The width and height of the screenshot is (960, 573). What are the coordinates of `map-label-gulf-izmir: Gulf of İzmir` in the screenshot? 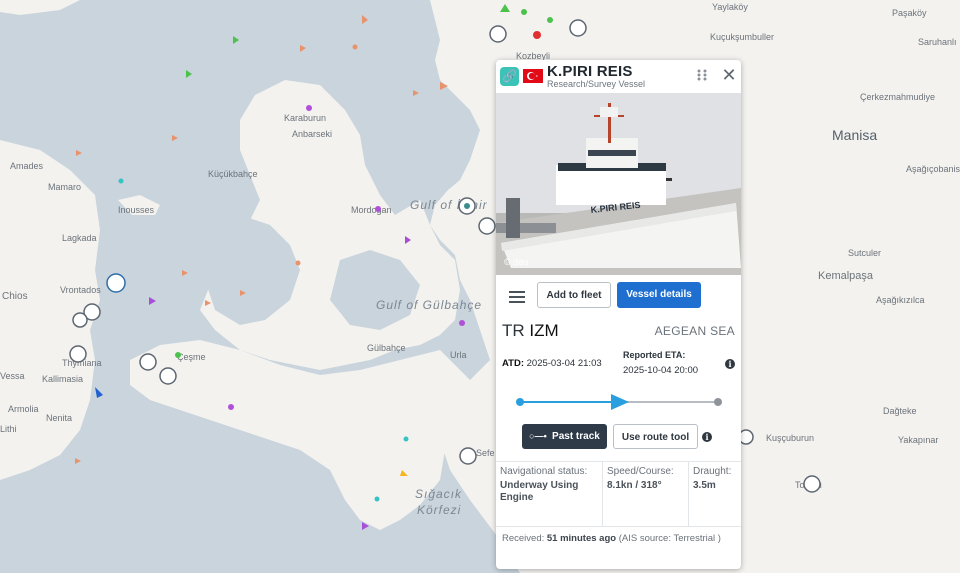 It's located at (449, 205).